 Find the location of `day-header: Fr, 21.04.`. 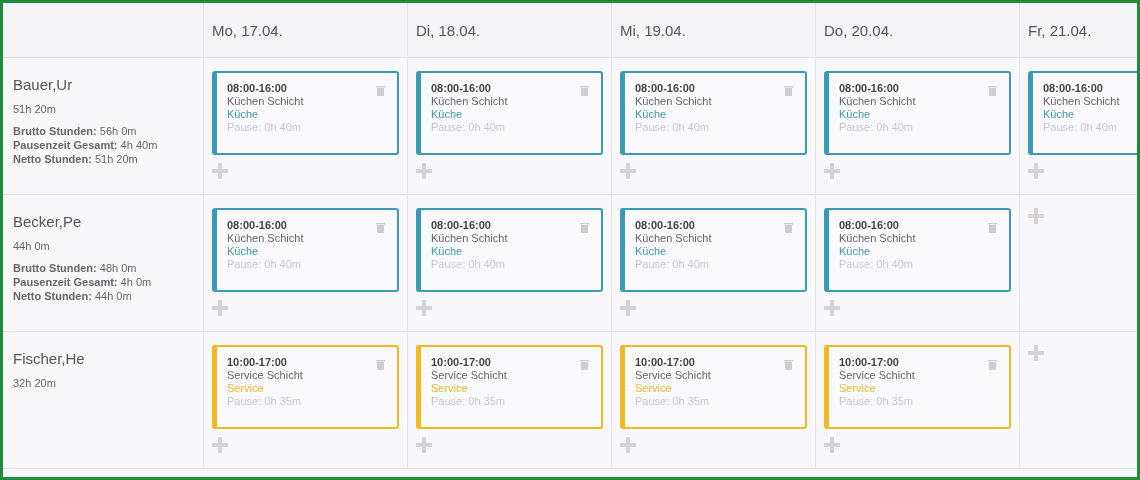

day-header: Fr, 21.04. is located at coordinates (1060, 30).